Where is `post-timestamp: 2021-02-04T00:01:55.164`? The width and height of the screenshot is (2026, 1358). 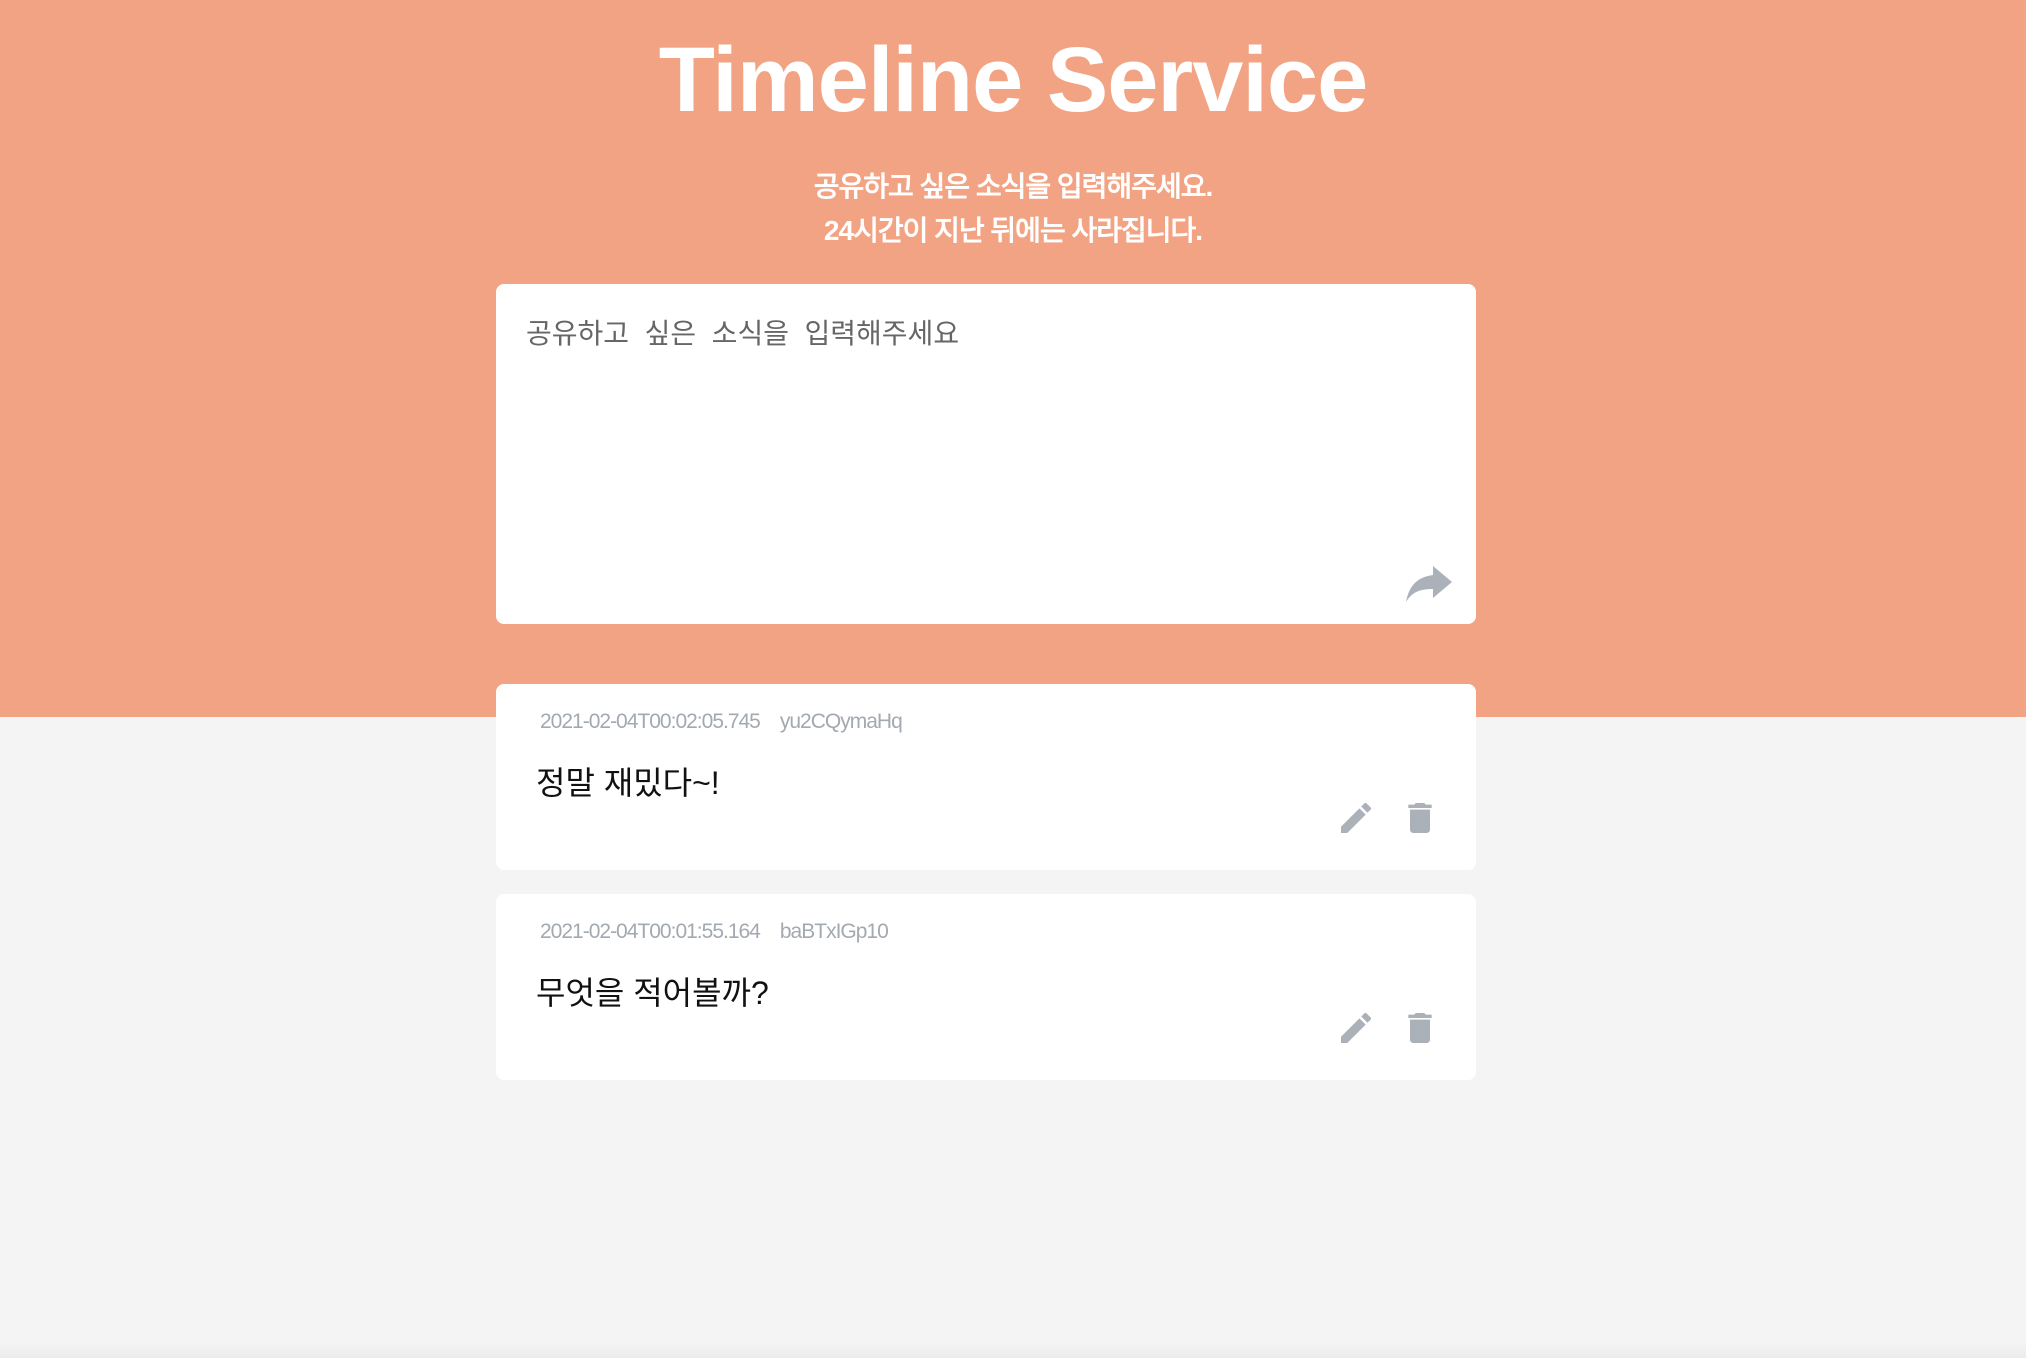
post-timestamp: 2021-02-04T00:01:55.164 is located at coordinates (650, 931).